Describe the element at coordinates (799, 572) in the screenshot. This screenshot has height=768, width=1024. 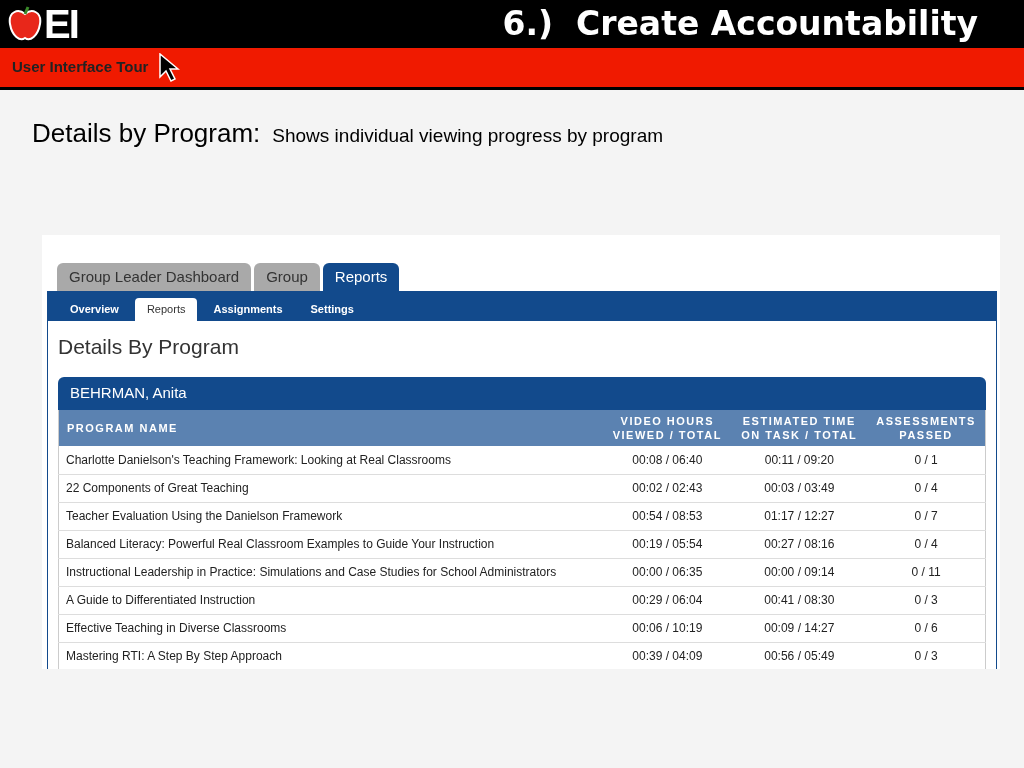
I see `table-cell: 00:00 / 09:14` at that location.